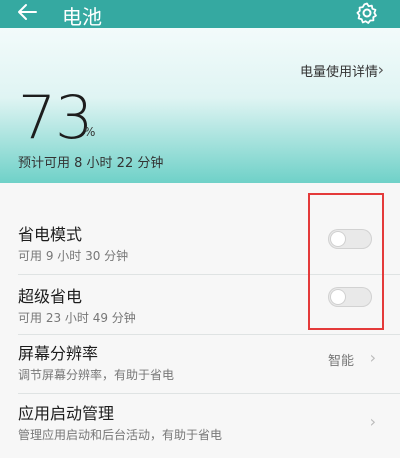 This screenshot has height=458, width=400. What do you see at coordinates (55, 118) in the screenshot?
I see `battery-percent: 73` at bounding box center [55, 118].